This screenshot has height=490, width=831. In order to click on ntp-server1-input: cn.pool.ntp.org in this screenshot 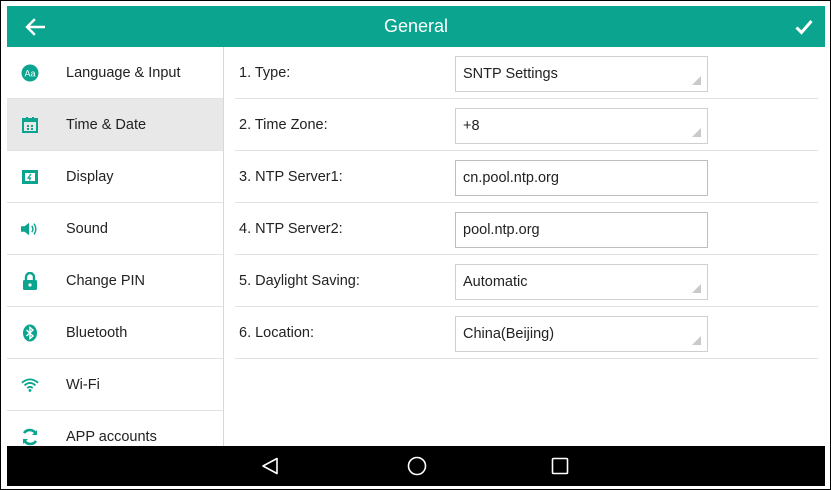, I will do `click(581, 178)`.